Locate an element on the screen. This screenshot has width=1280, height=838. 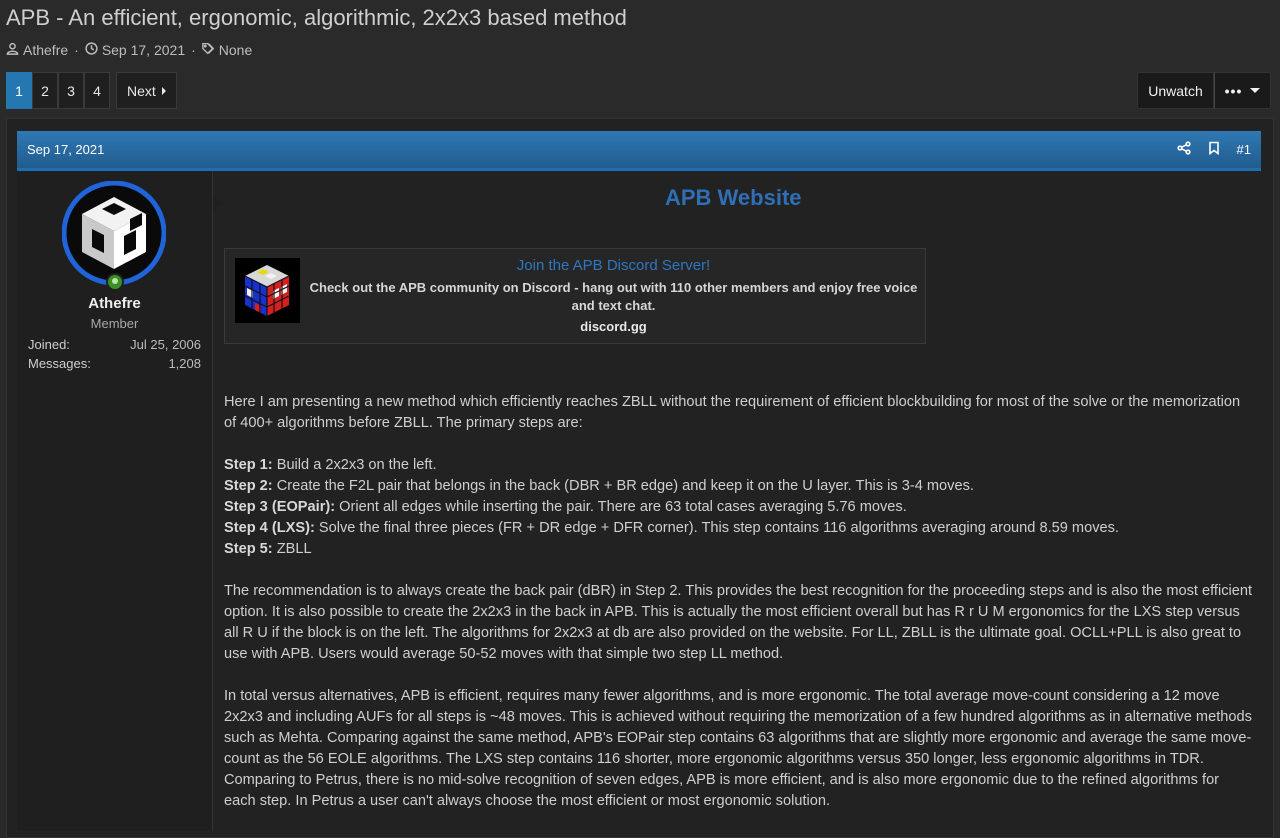
step-2-label: Step 2: is located at coordinates (248, 486).